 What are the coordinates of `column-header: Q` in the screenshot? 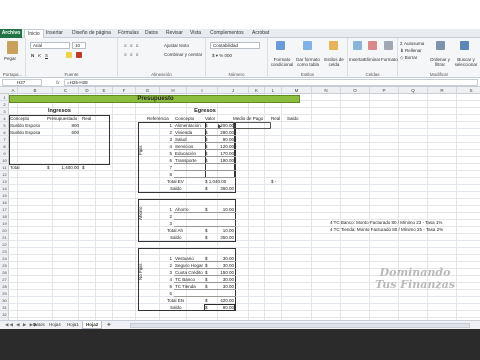 It's located at (413, 90).